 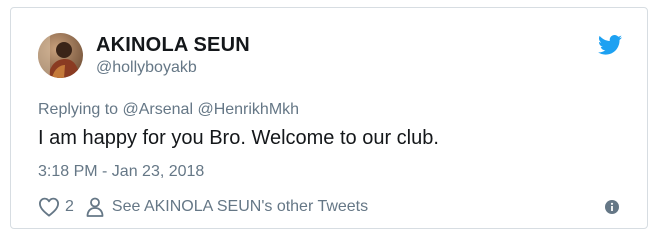 What do you see at coordinates (240, 207) in the screenshot?
I see `see-other-tweets-link: See AKINOLA SEUN's other Tweets` at bounding box center [240, 207].